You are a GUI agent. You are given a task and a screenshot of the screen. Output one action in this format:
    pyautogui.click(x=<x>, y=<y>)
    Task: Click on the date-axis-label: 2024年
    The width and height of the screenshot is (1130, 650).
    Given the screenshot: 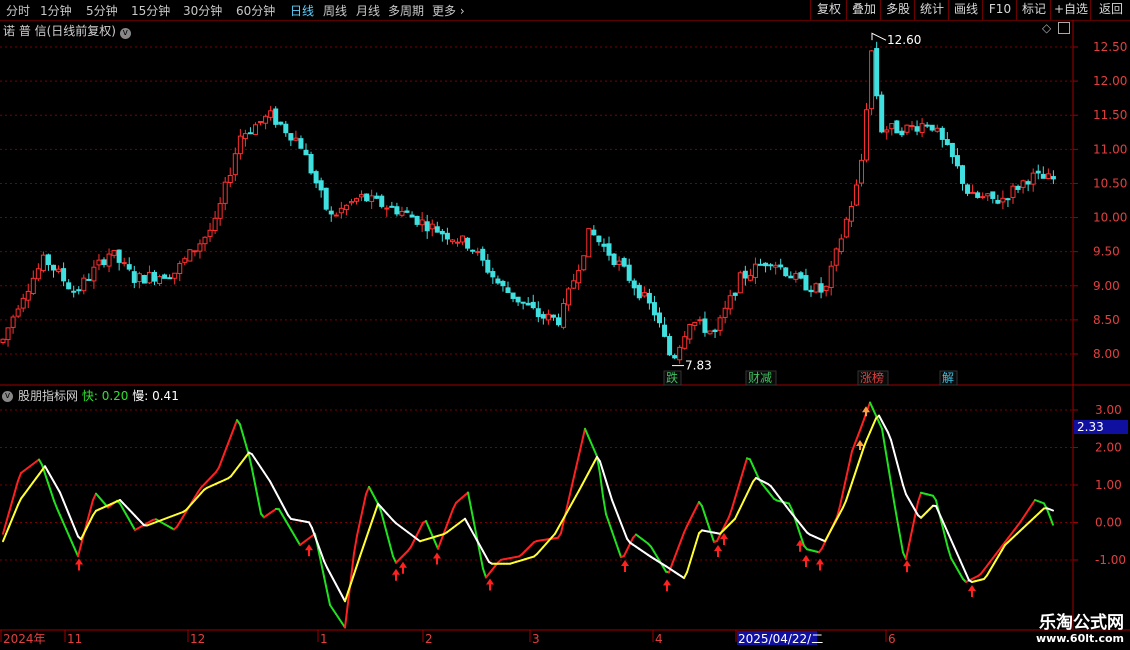 What is the action you would take?
    pyautogui.click(x=24, y=639)
    